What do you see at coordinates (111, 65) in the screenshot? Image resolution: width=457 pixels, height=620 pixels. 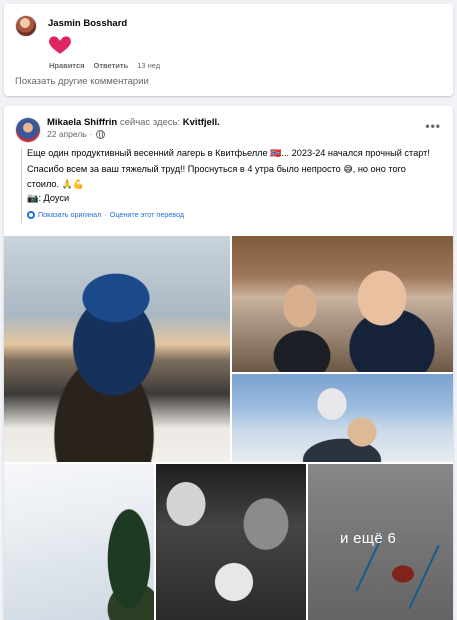 I see `reply-button: Ответить` at bounding box center [111, 65].